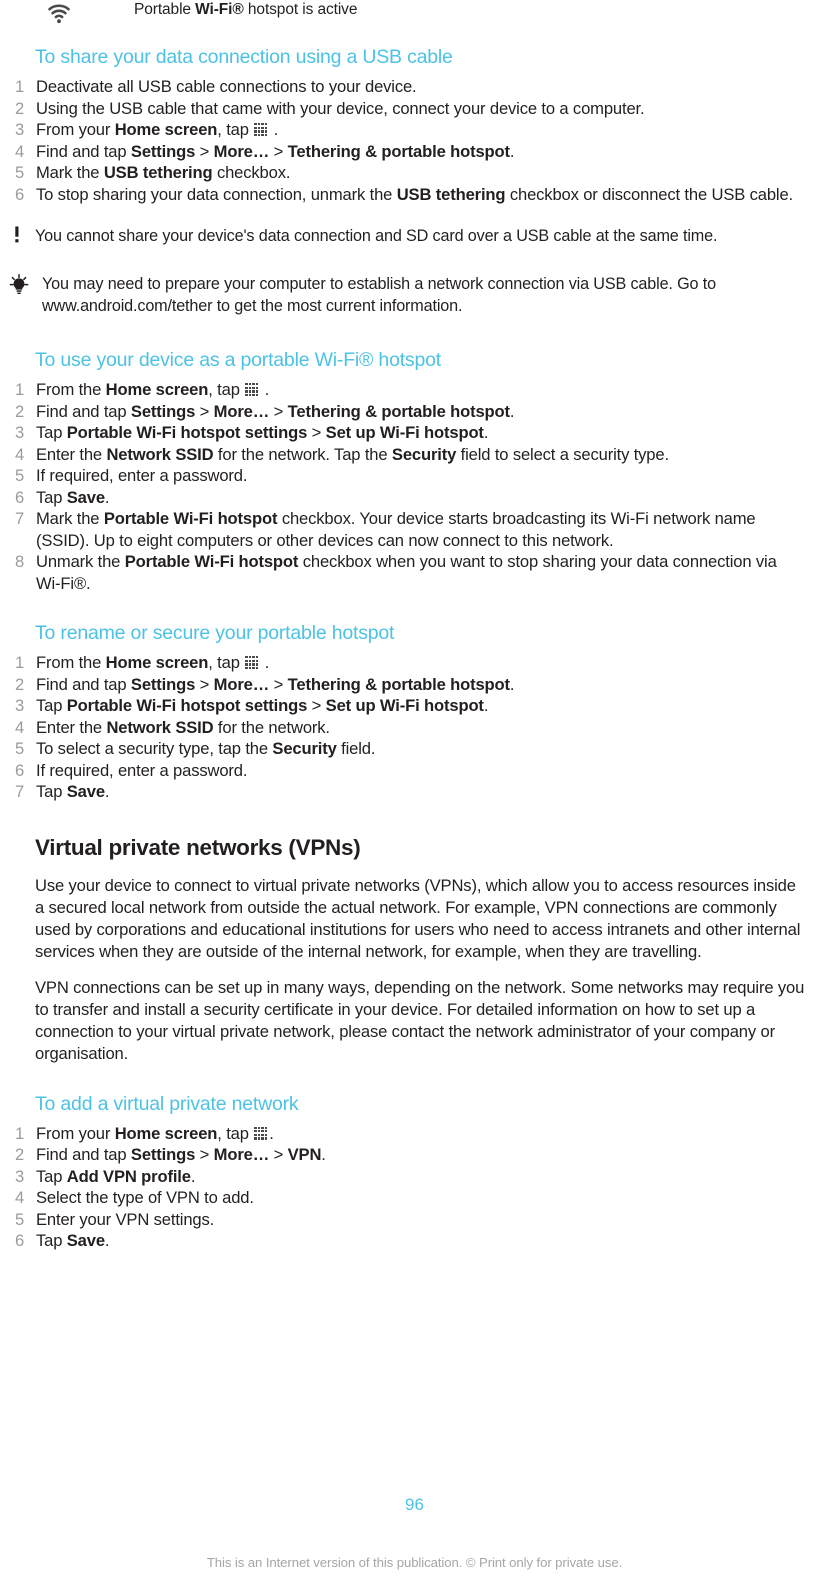 This screenshot has height=1582, width=829. Describe the element at coordinates (414, 1220) in the screenshot. I see `step-item: Enter your VPN settings.` at that location.